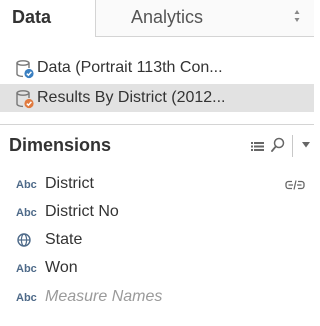 The height and width of the screenshot is (326, 320). What do you see at coordinates (167, 17) in the screenshot?
I see `tab-analytics-label: Analytics` at bounding box center [167, 17].